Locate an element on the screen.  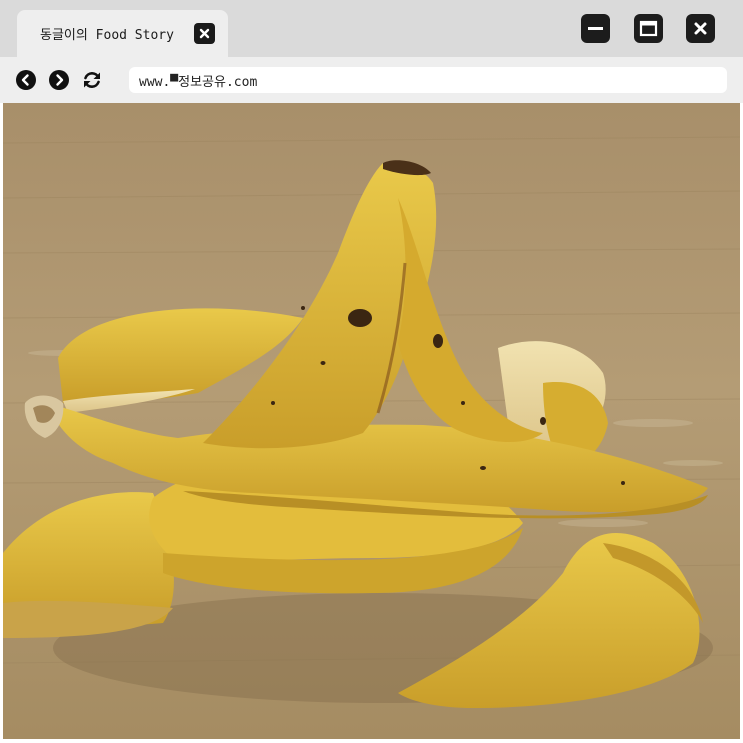
maximize-button is located at coordinates (648, 28).